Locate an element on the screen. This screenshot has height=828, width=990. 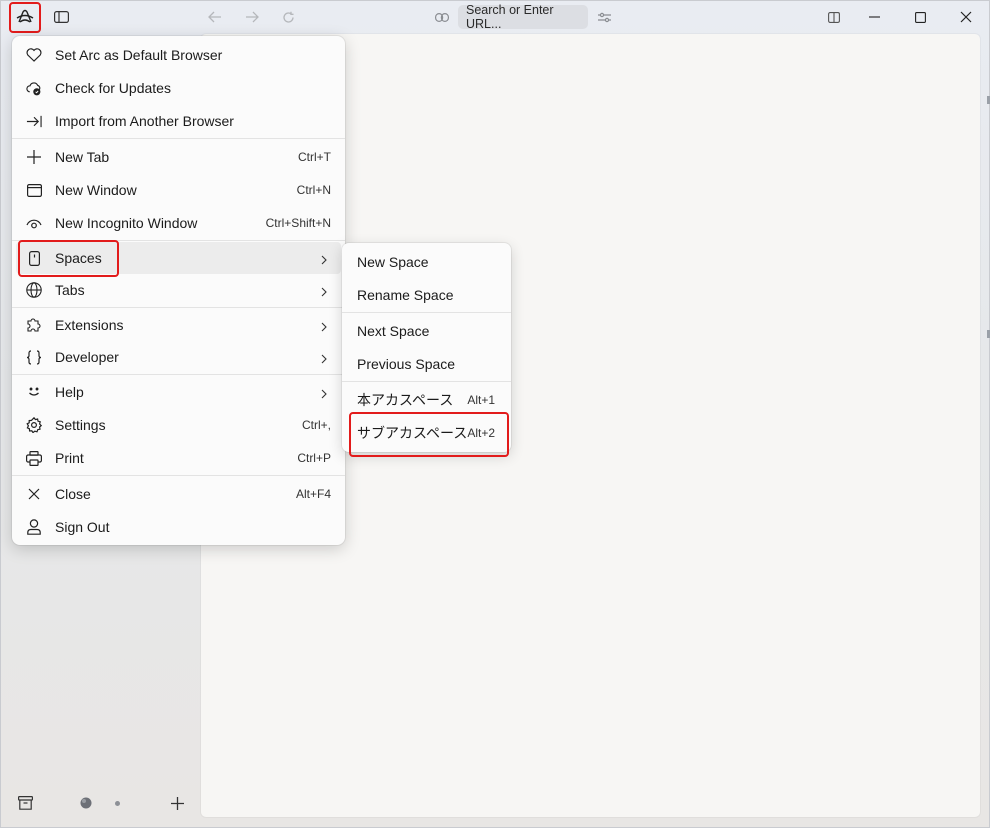
menu-item-check-updates: Check for Updates is located at coordinates (178, 88).